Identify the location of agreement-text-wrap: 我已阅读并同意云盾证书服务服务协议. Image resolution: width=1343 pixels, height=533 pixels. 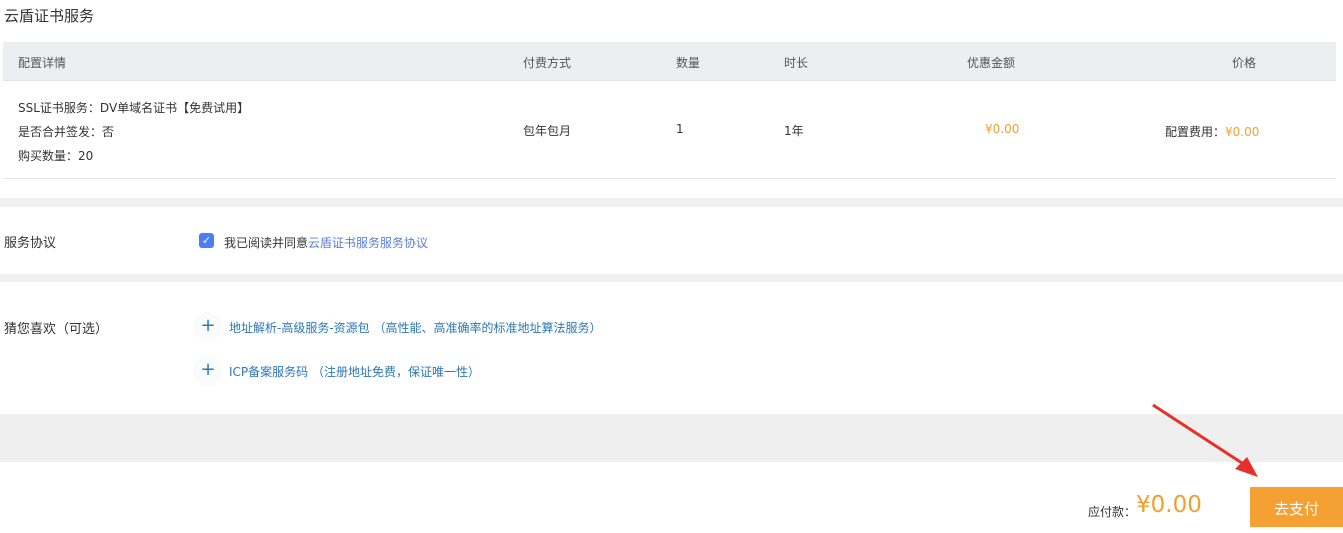
(326, 242).